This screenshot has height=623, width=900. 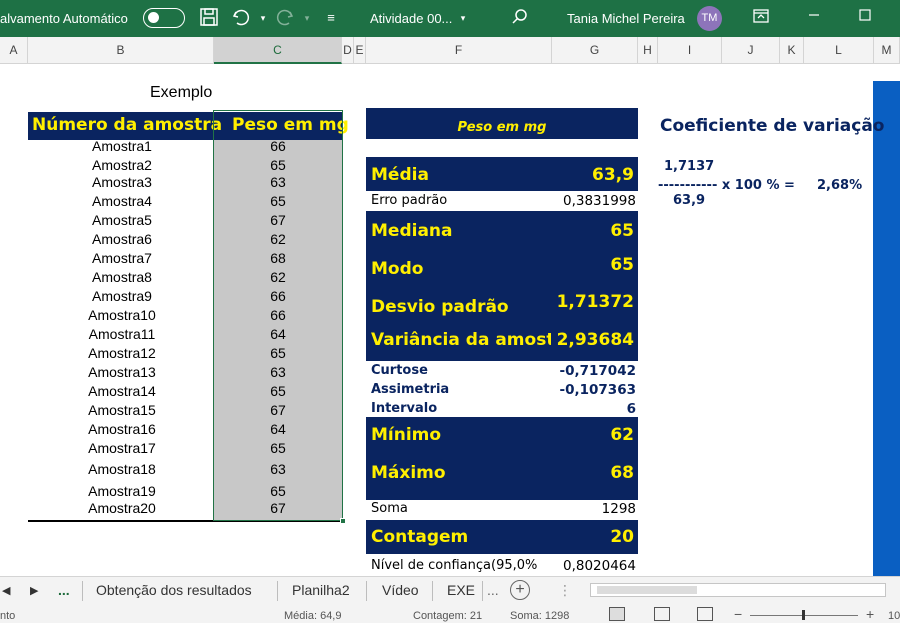 I want to click on status-media: Média: 64,9, so click(x=312, y=616).